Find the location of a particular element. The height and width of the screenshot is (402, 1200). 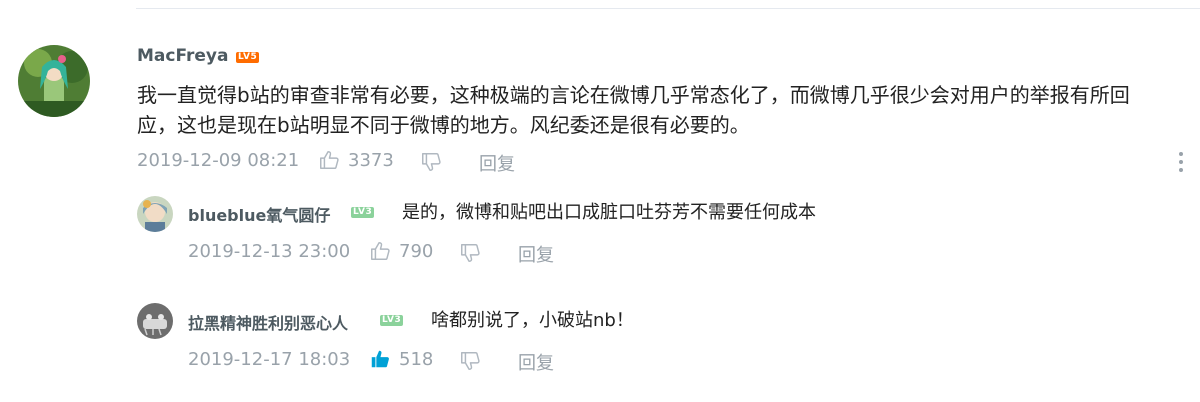

level-badge: LV5 is located at coordinates (248, 57).